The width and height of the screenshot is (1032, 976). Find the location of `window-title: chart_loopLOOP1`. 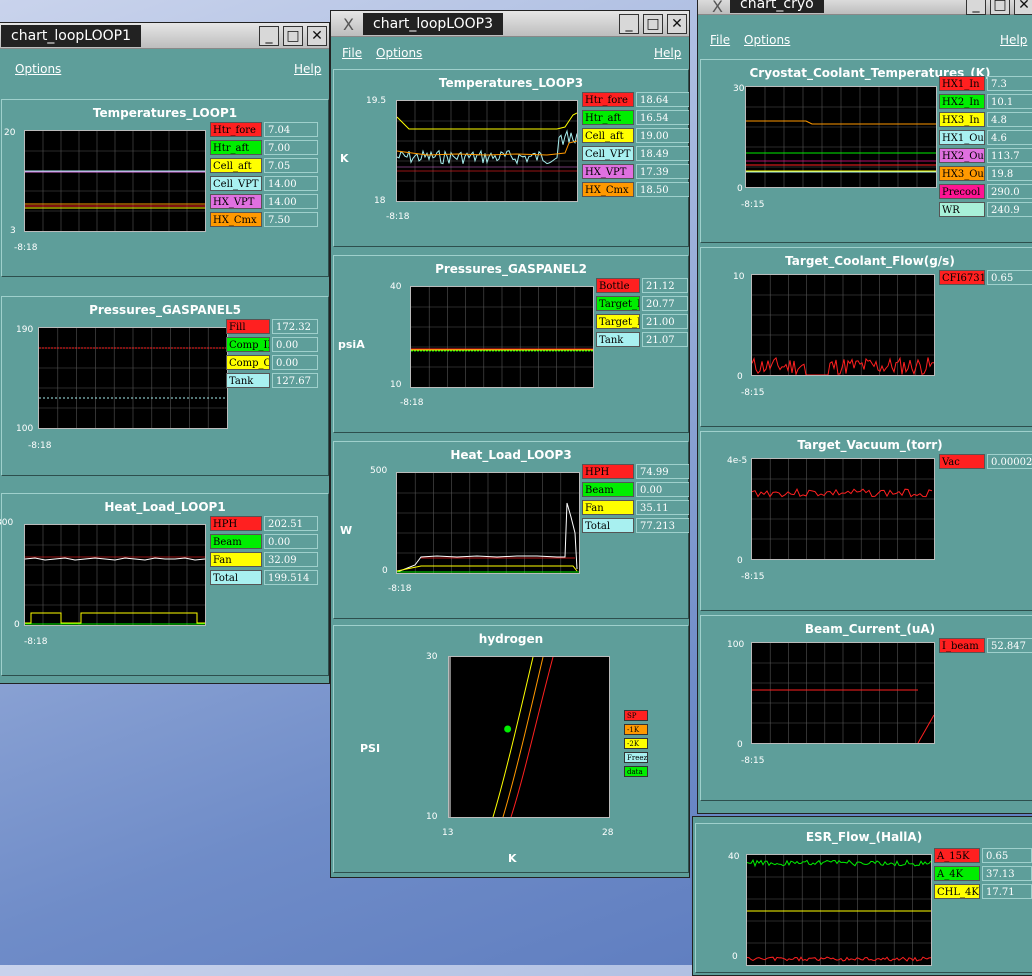

window-title: chart_loopLOOP1 is located at coordinates (71, 36).